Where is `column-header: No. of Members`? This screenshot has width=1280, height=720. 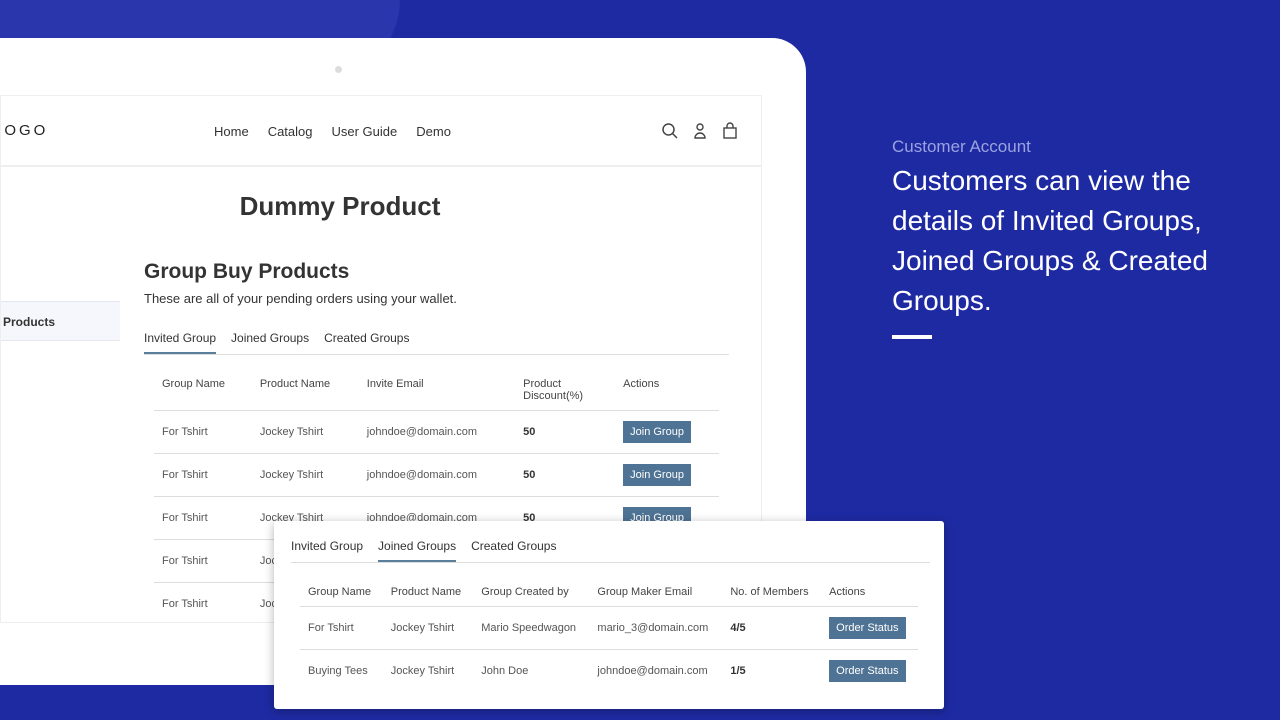 column-header: No. of Members is located at coordinates (769, 592).